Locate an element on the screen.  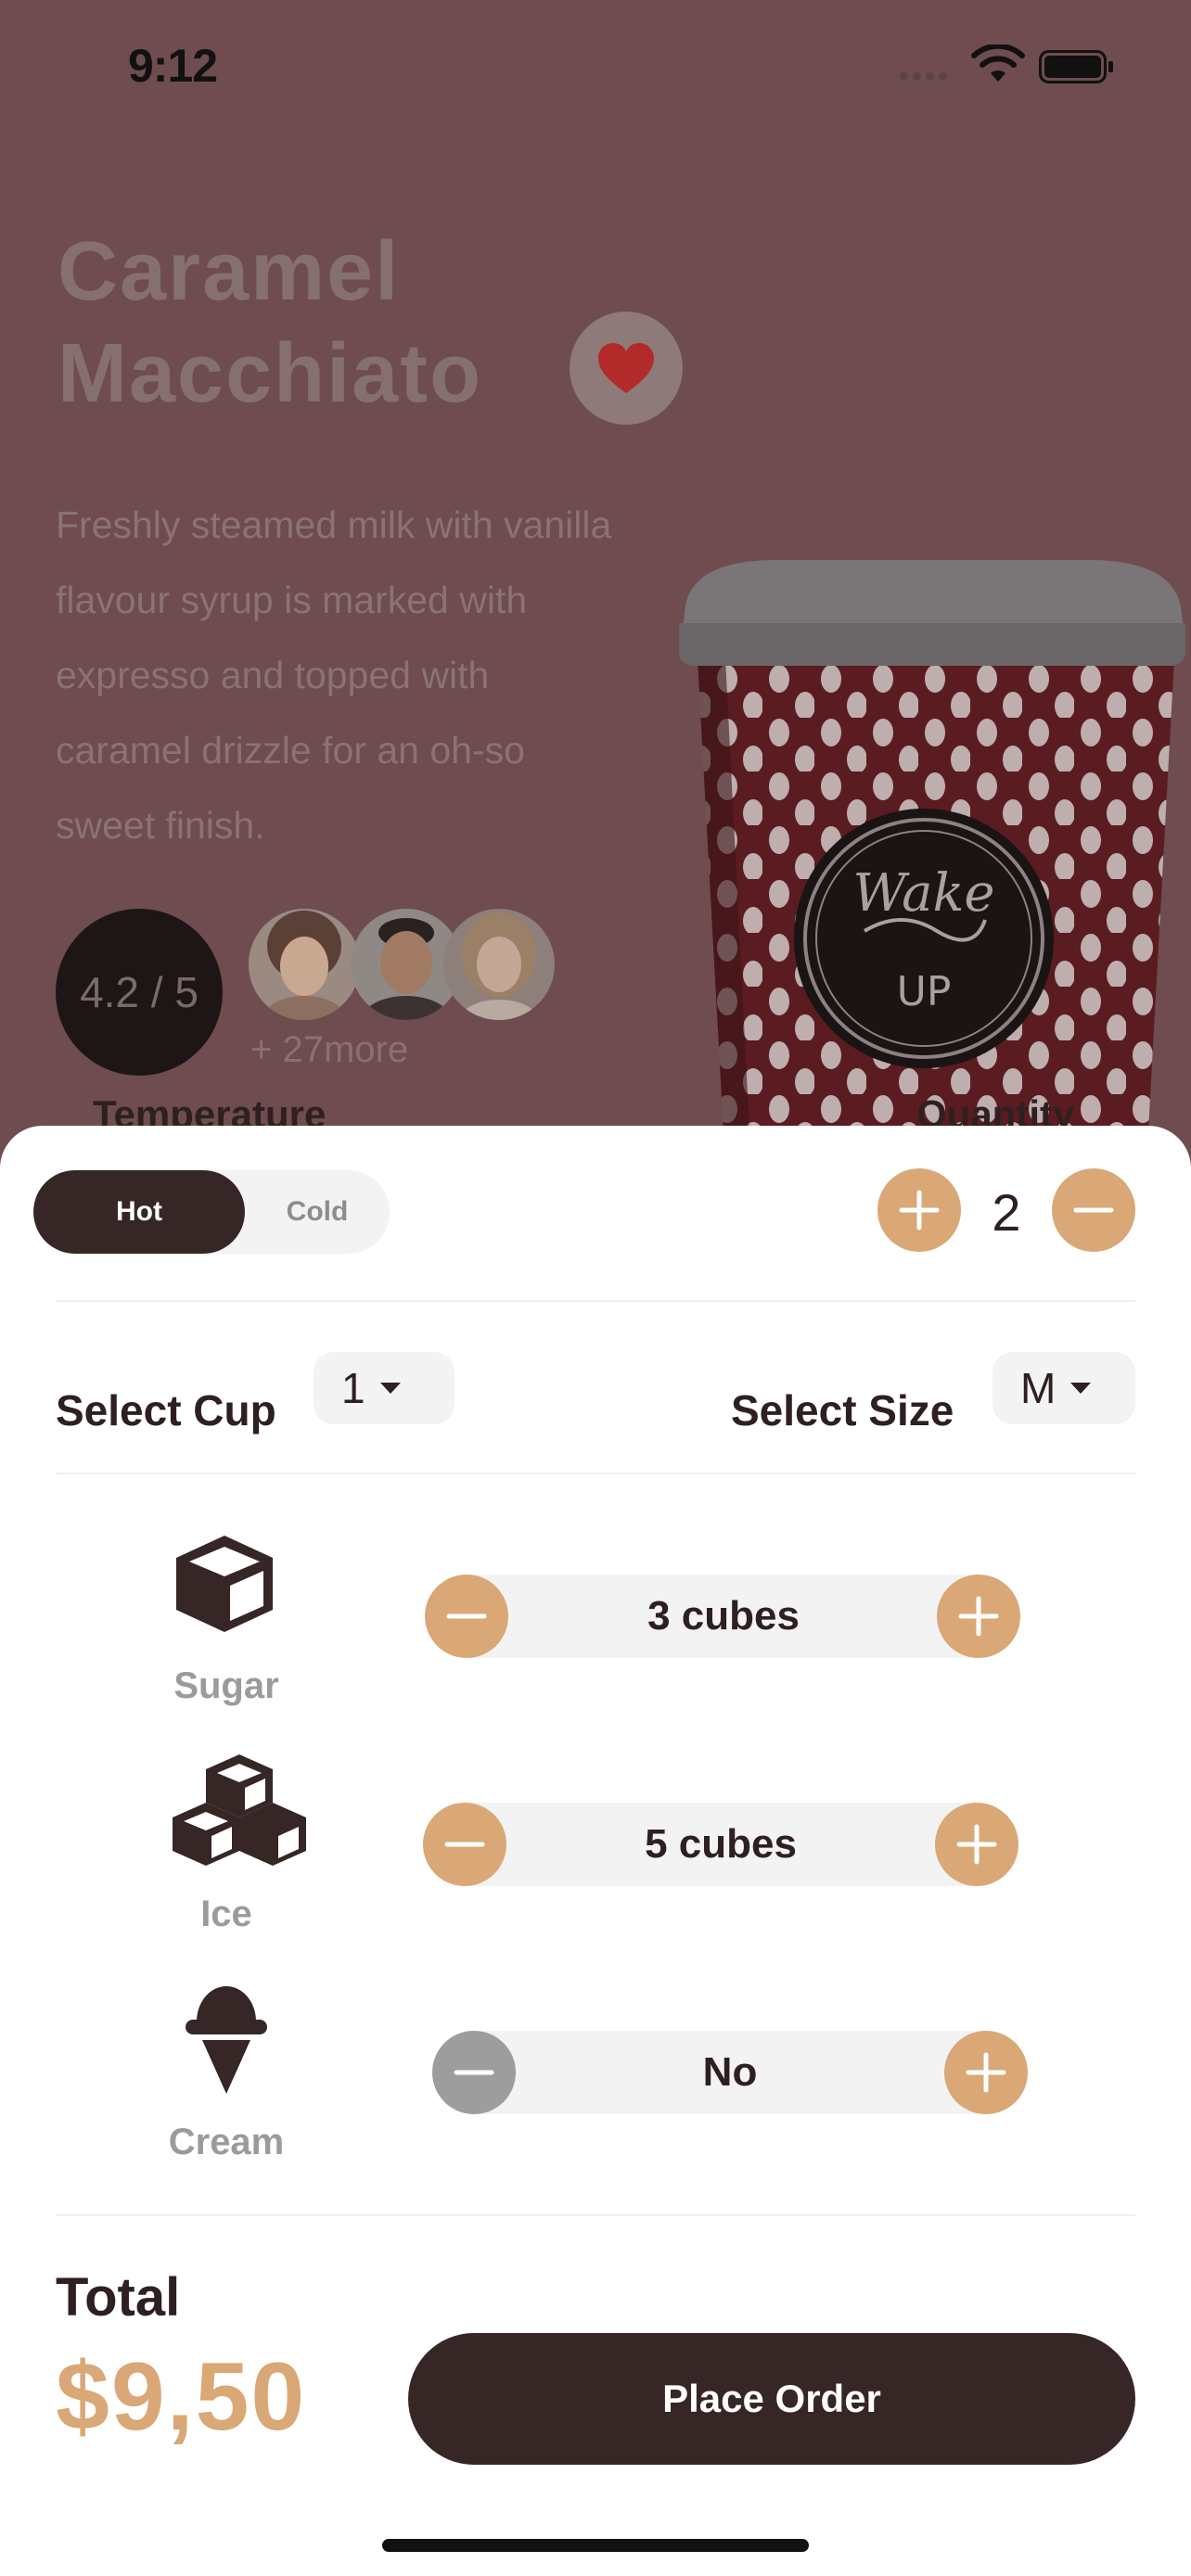
favorite-button is located at coordinates (626, 368).